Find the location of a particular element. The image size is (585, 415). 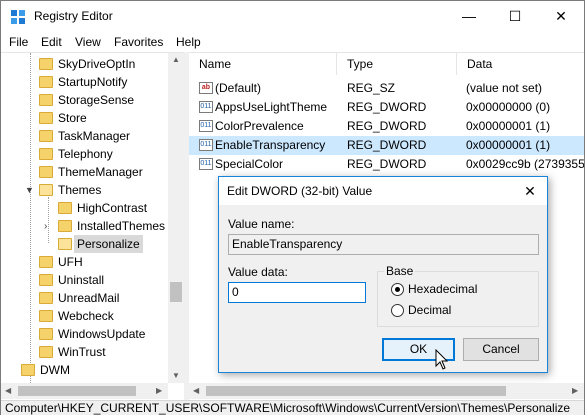

dialog-title: Edit DWORD (32-bit) Value is located at coordinates (300, 191).